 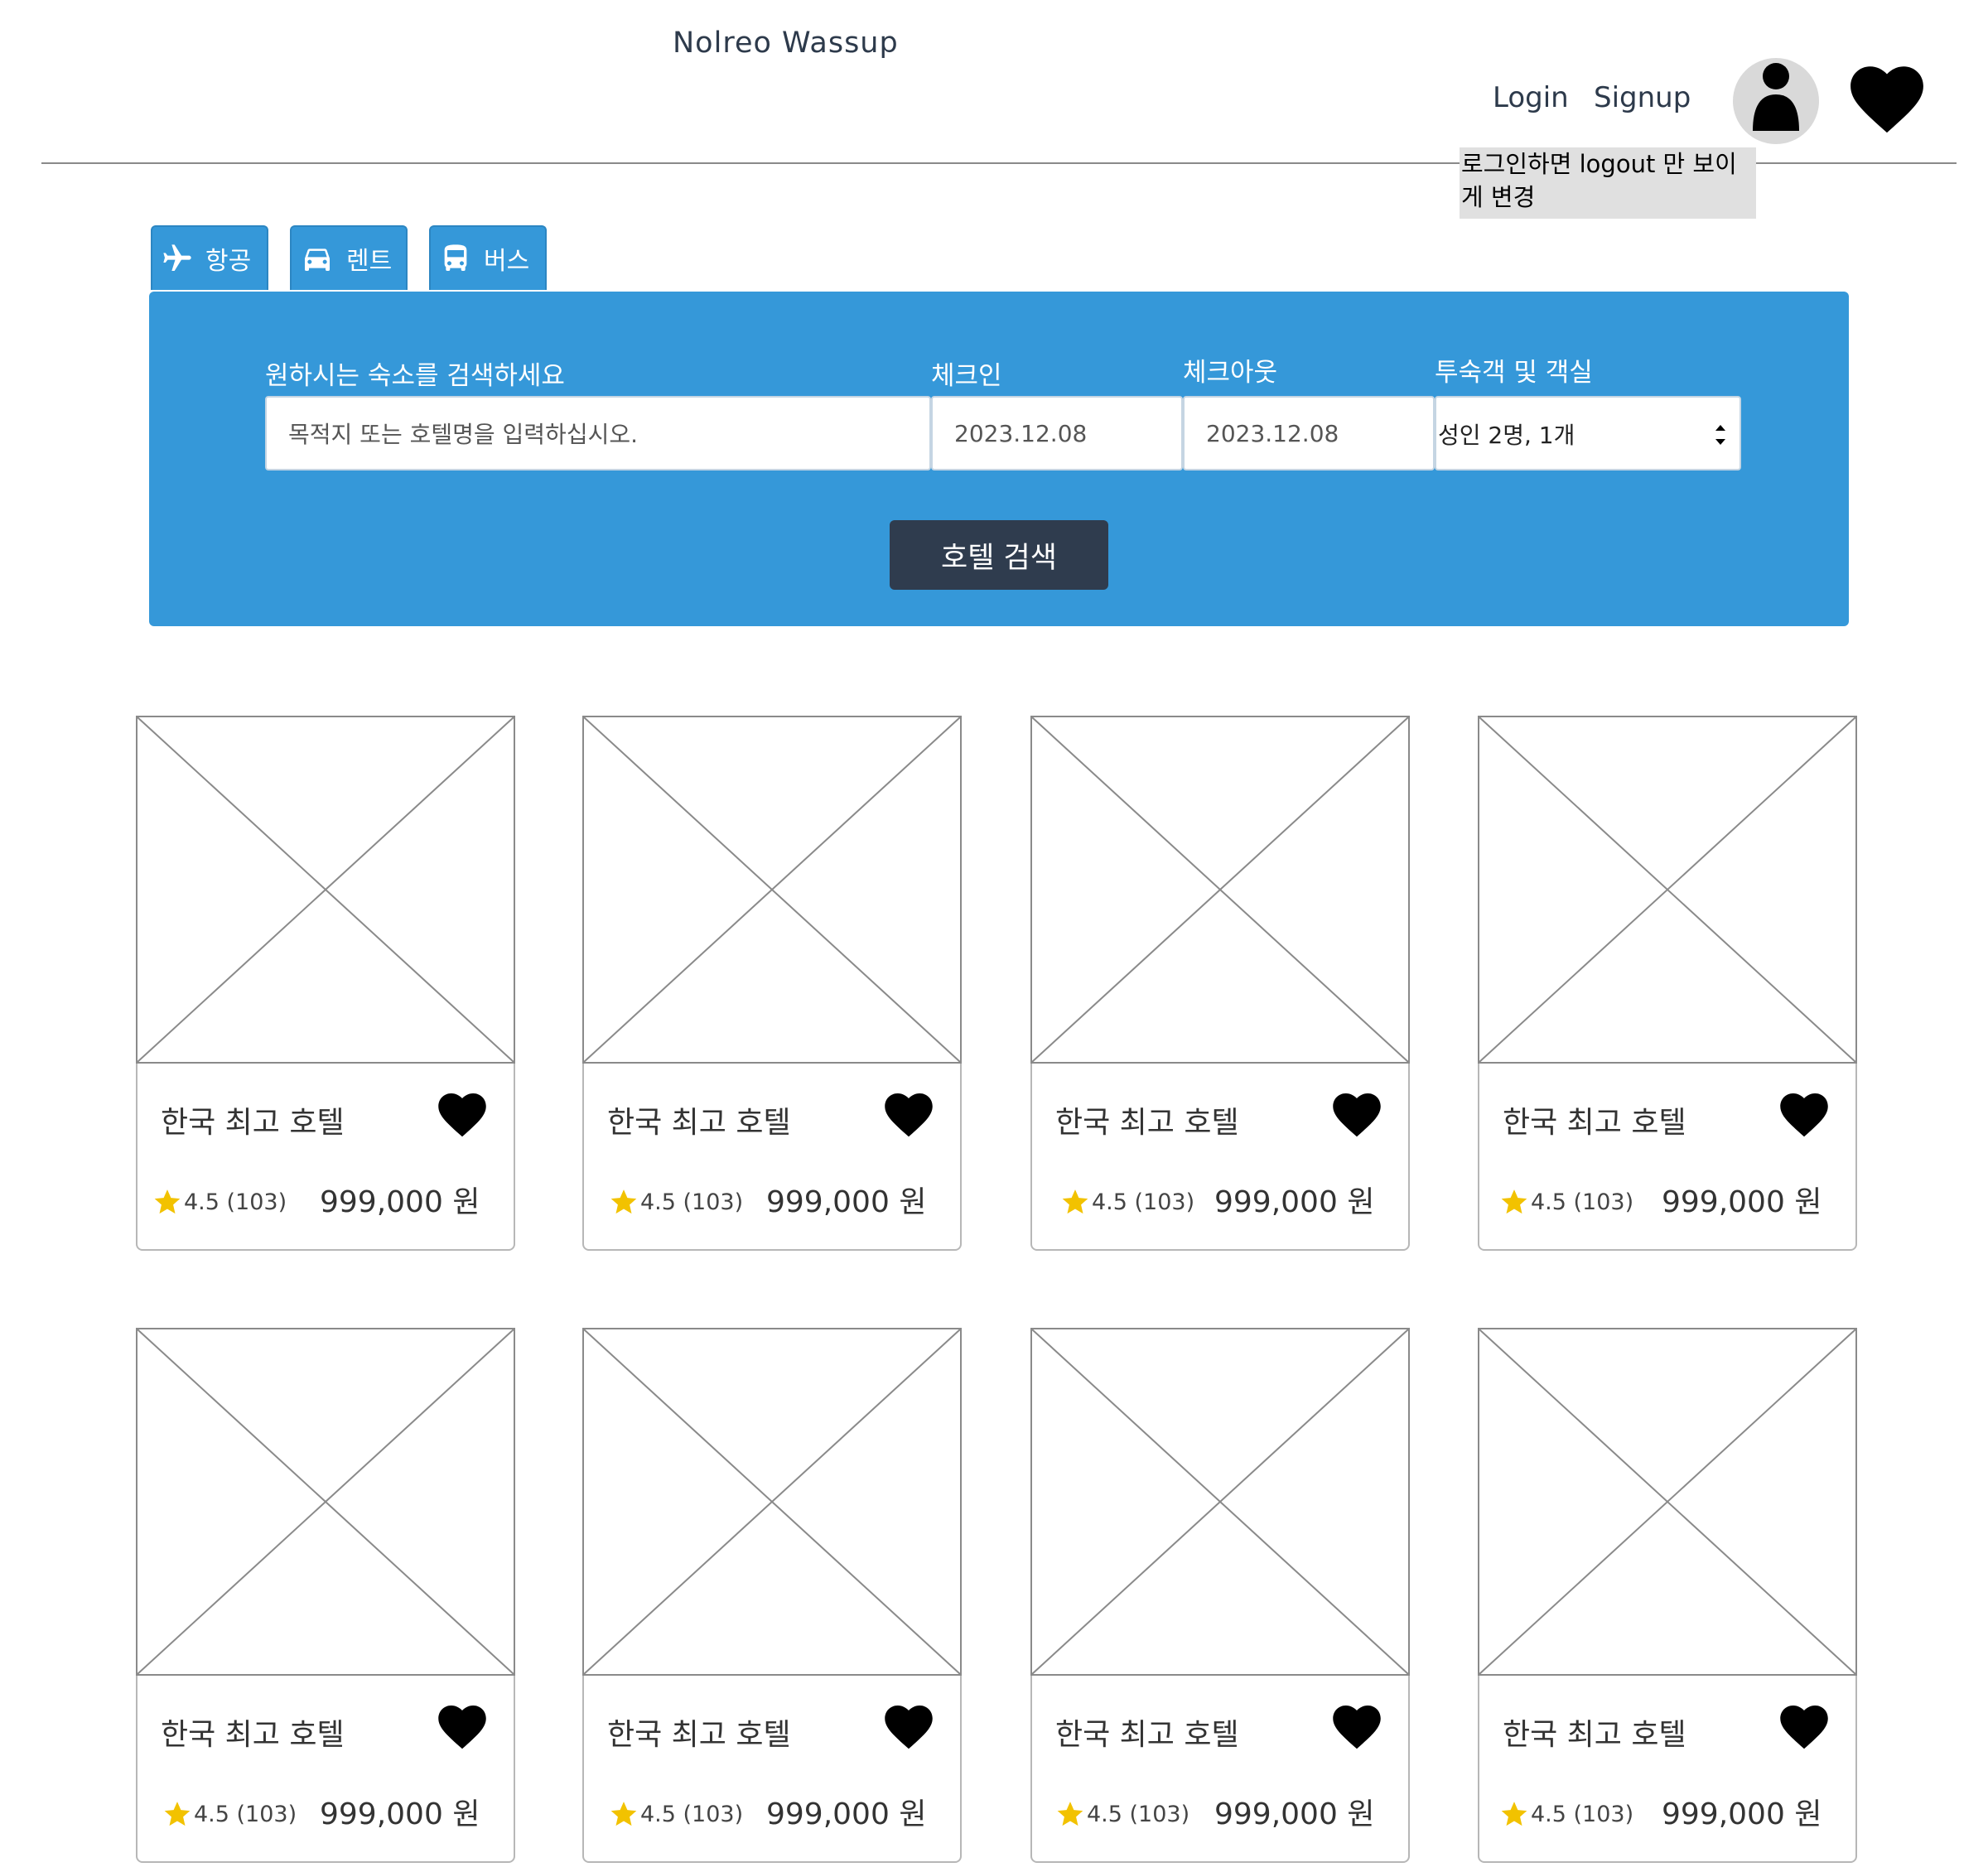 What do you see at coordinates (507, 261) in the screenshot?
I see `tab-bus-label: 버스` at bounding box center [507, 261].